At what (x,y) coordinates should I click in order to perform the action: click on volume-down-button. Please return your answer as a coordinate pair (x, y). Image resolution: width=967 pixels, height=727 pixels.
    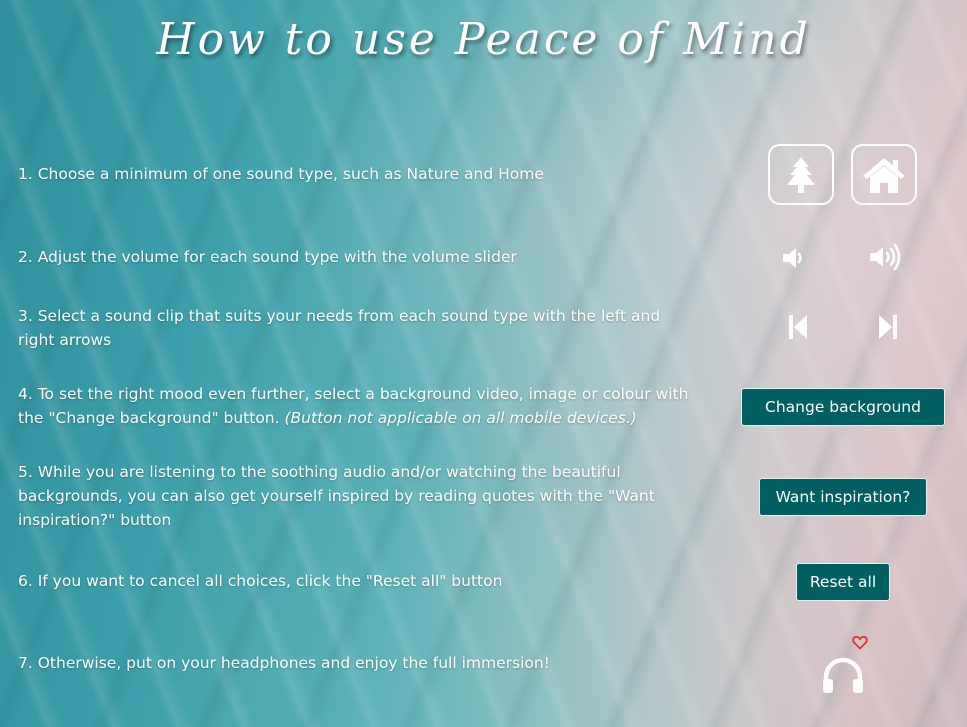
    Looking at the image, I should click on (794, 258).